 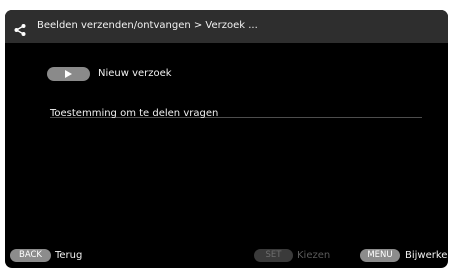 I want to click on set-key-button: SET, so click(x=273, y=255).